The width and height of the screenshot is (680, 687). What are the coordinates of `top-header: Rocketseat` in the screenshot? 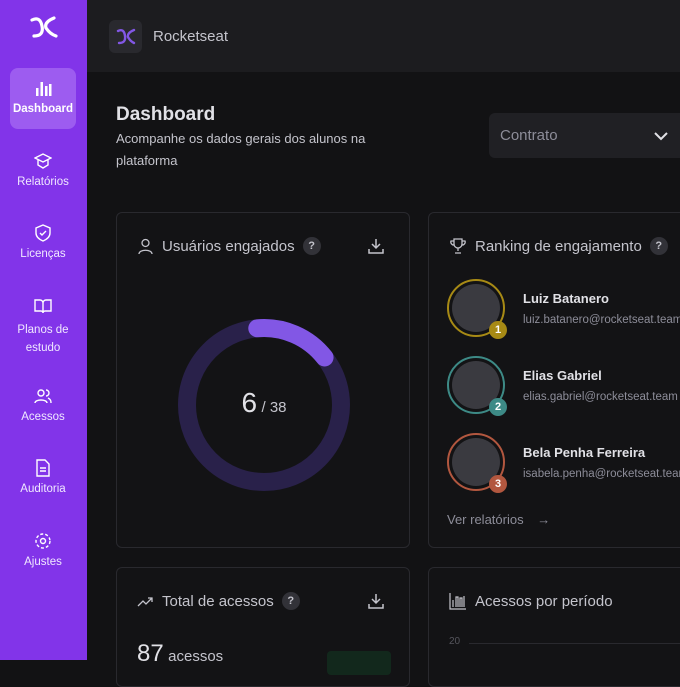 It's located at (383, 36).